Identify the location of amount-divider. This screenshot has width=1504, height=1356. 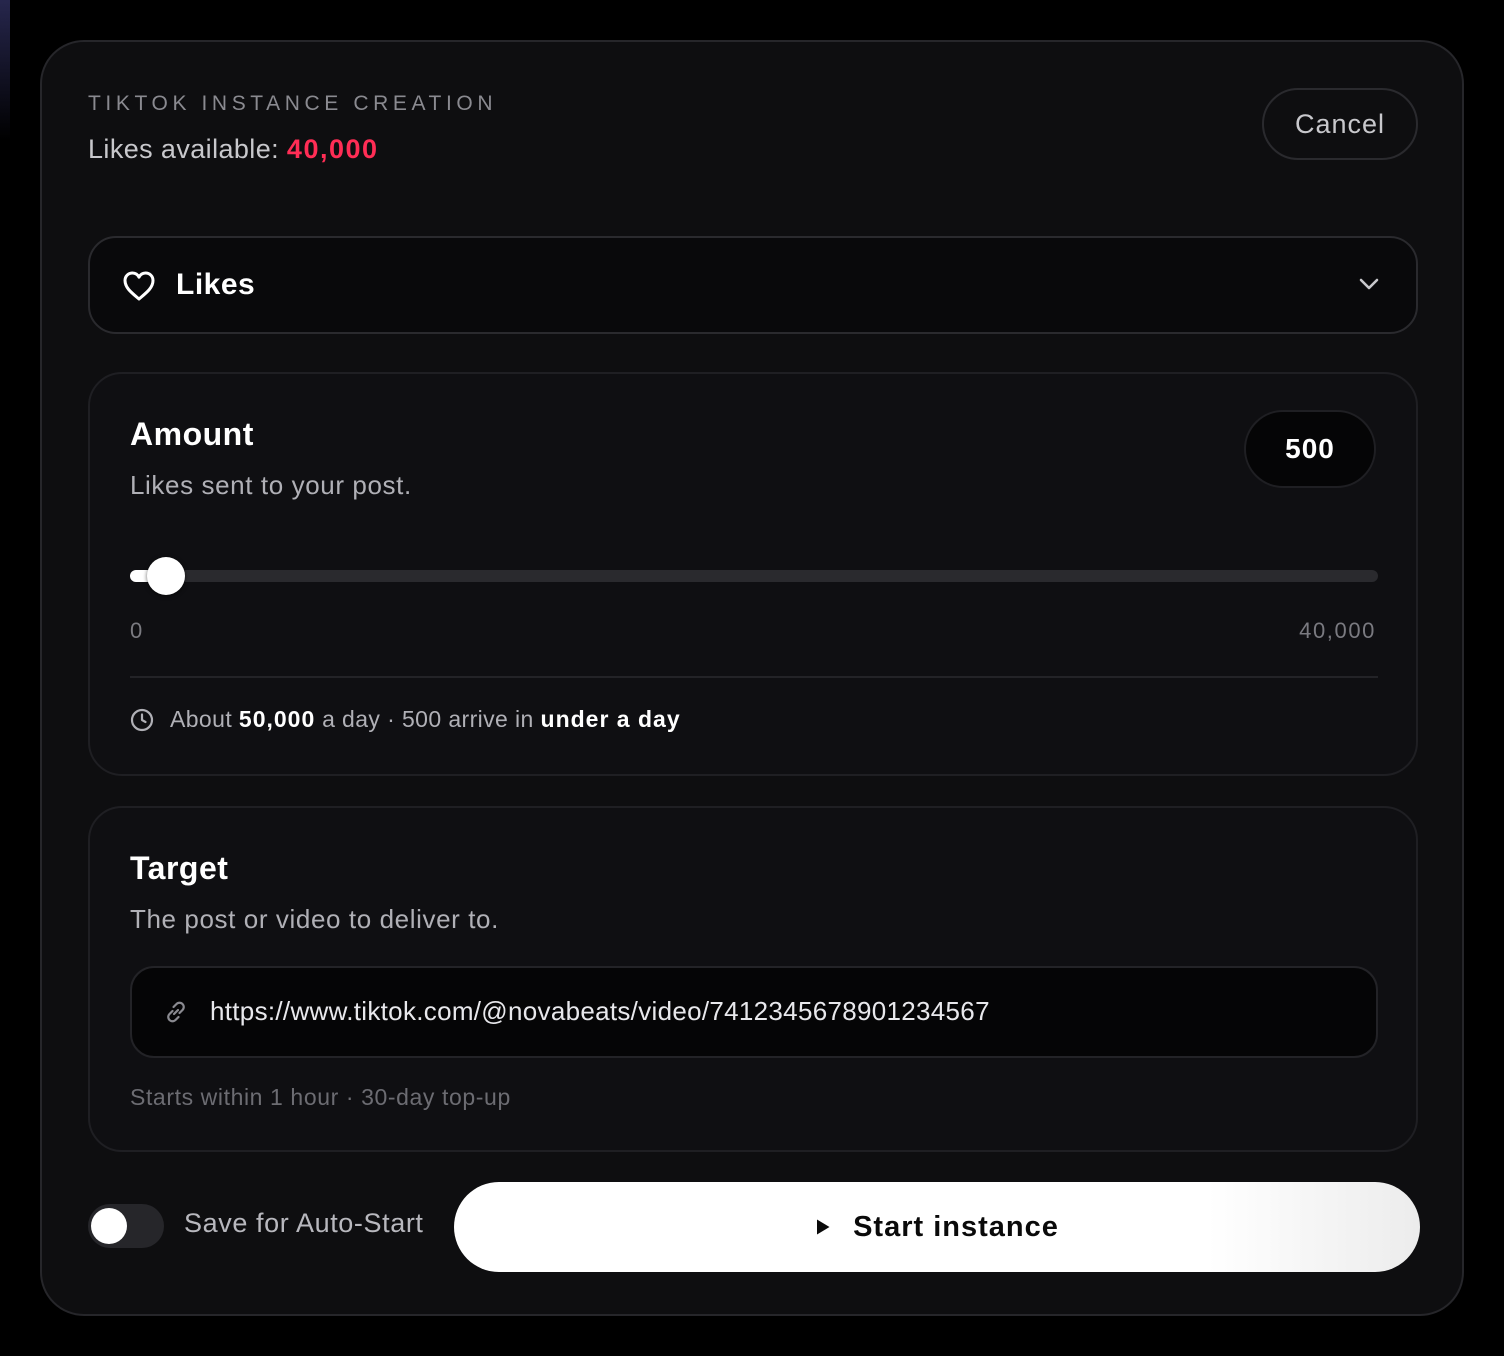
(754, 677).